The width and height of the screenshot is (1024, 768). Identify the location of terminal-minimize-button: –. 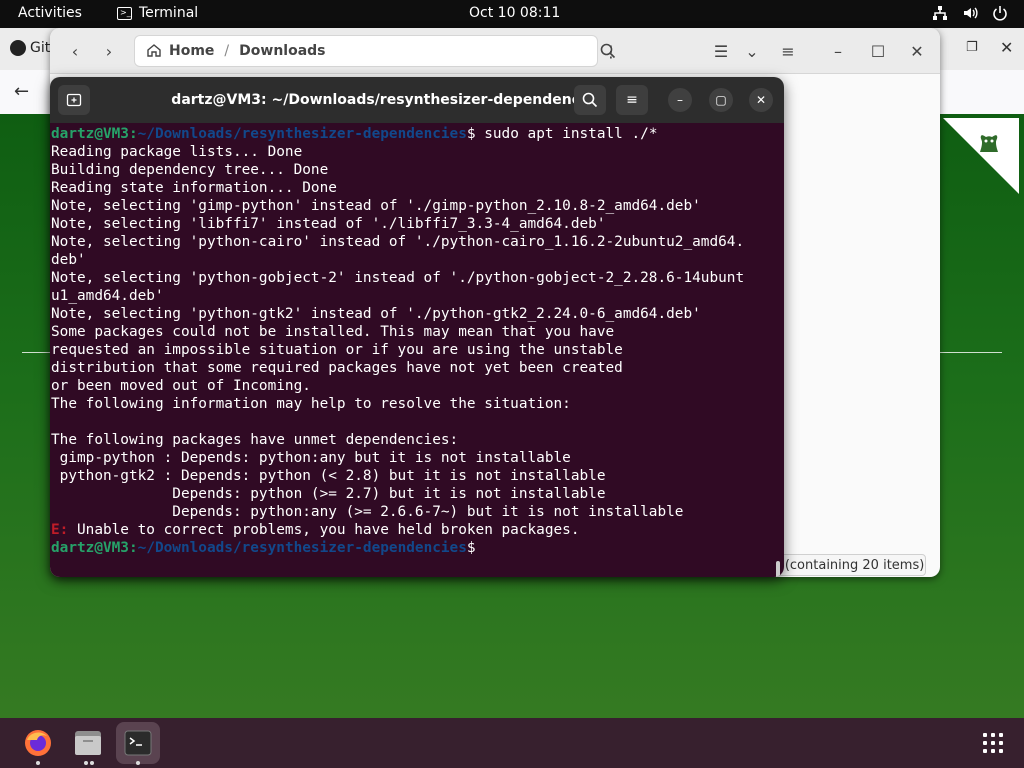
(680, 100).